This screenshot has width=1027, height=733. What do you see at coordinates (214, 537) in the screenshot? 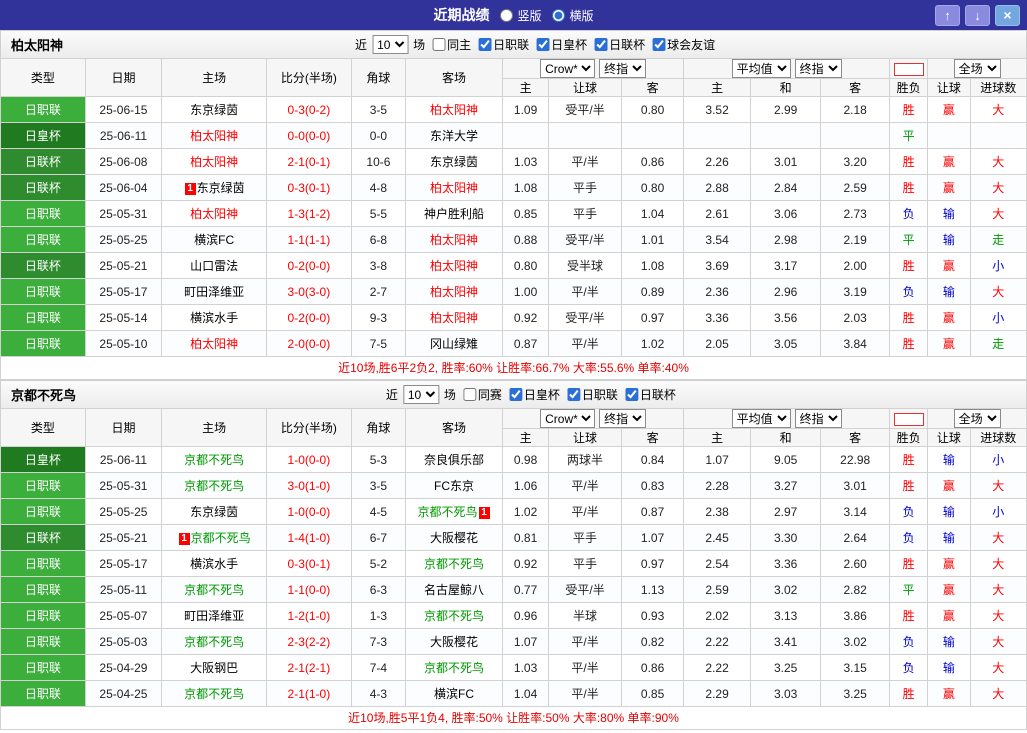
I see `home-team-cell: 1 京都不死鸟` at bounding box center [214, 537].